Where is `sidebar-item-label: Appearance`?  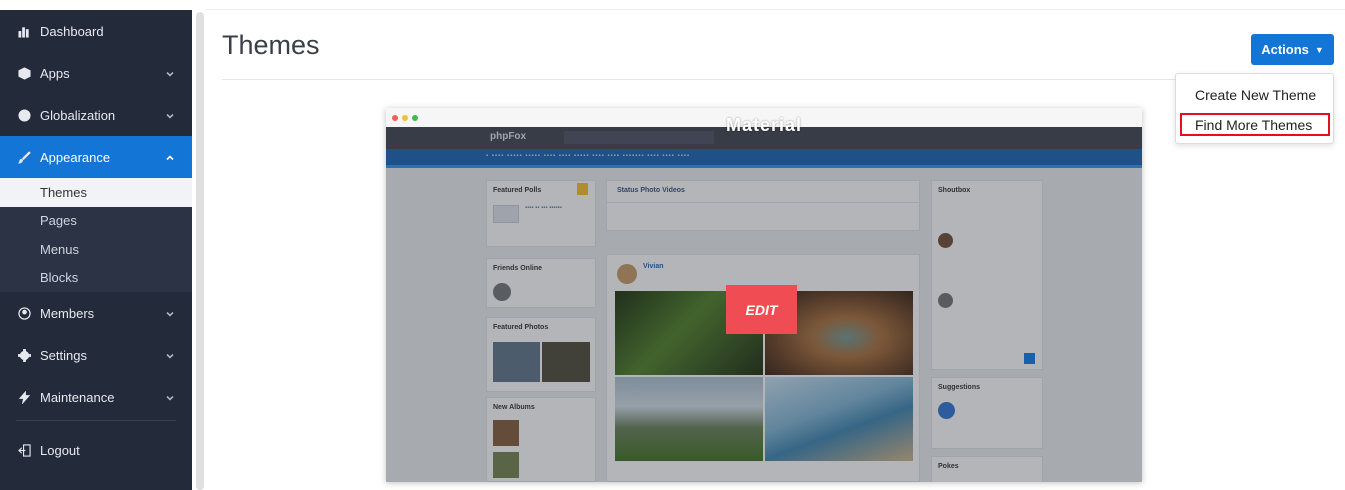 sidebar-item-label: Appearance is located at coordinates (75, 157).